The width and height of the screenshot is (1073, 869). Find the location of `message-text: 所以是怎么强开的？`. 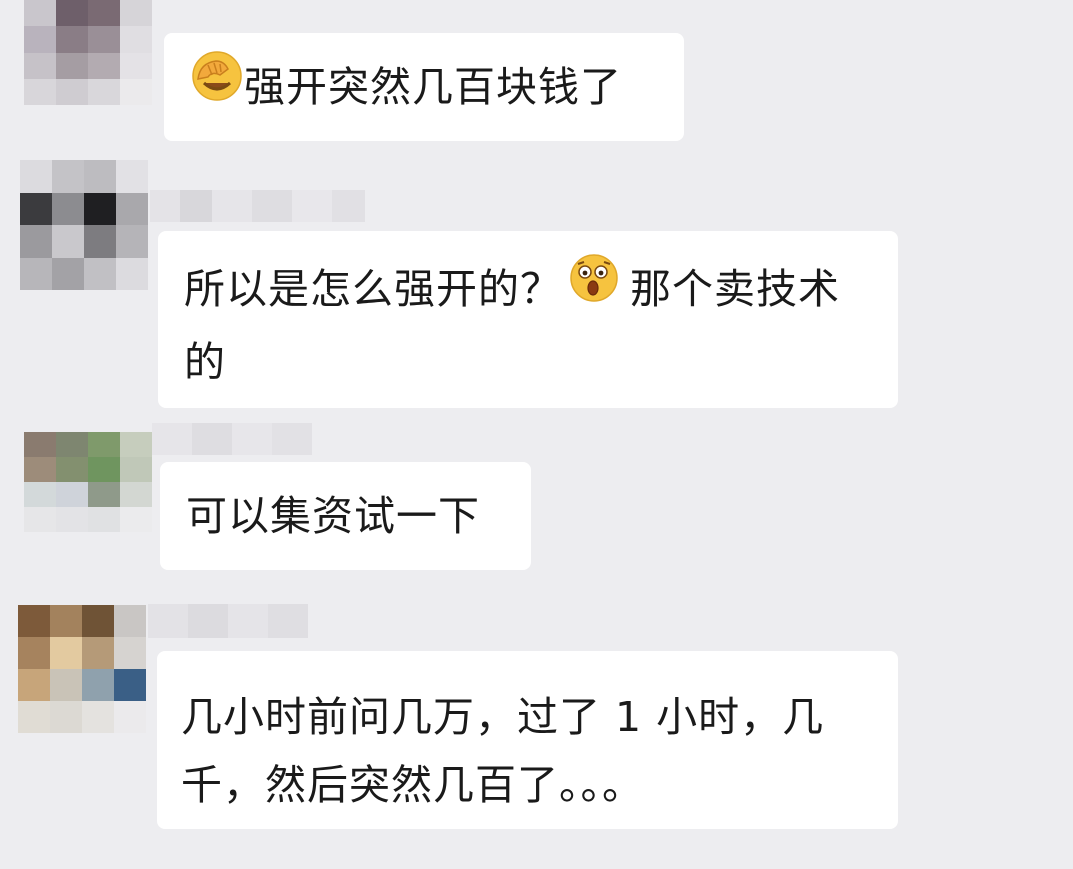

message-text: 所以是怎么强开的？ is located at coordinates (373, 289).